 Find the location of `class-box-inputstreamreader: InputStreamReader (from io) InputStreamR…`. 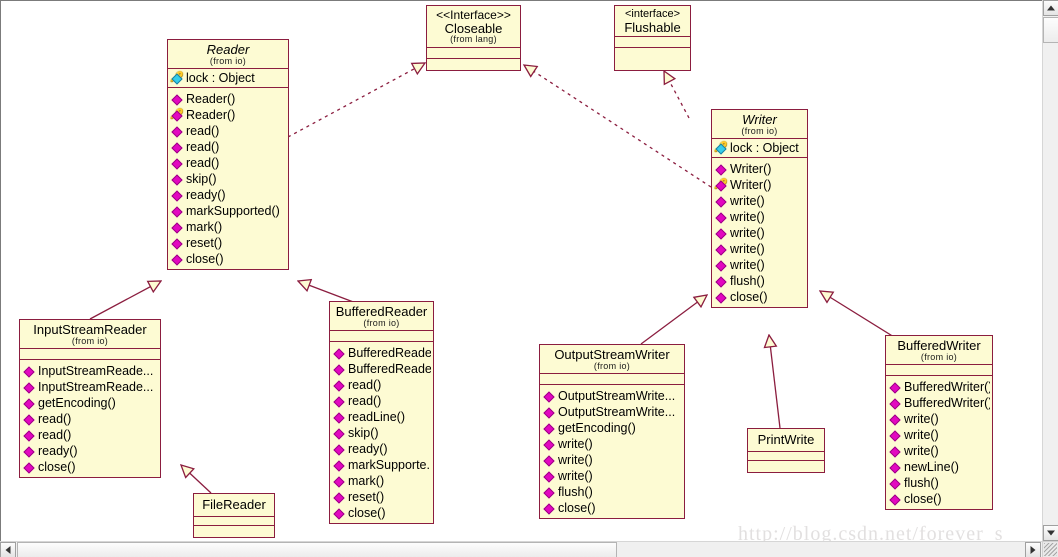

class-box-inputstreamreader: InputStreamReader (from io) InputStreamR… is located at coordinates (90, 399).